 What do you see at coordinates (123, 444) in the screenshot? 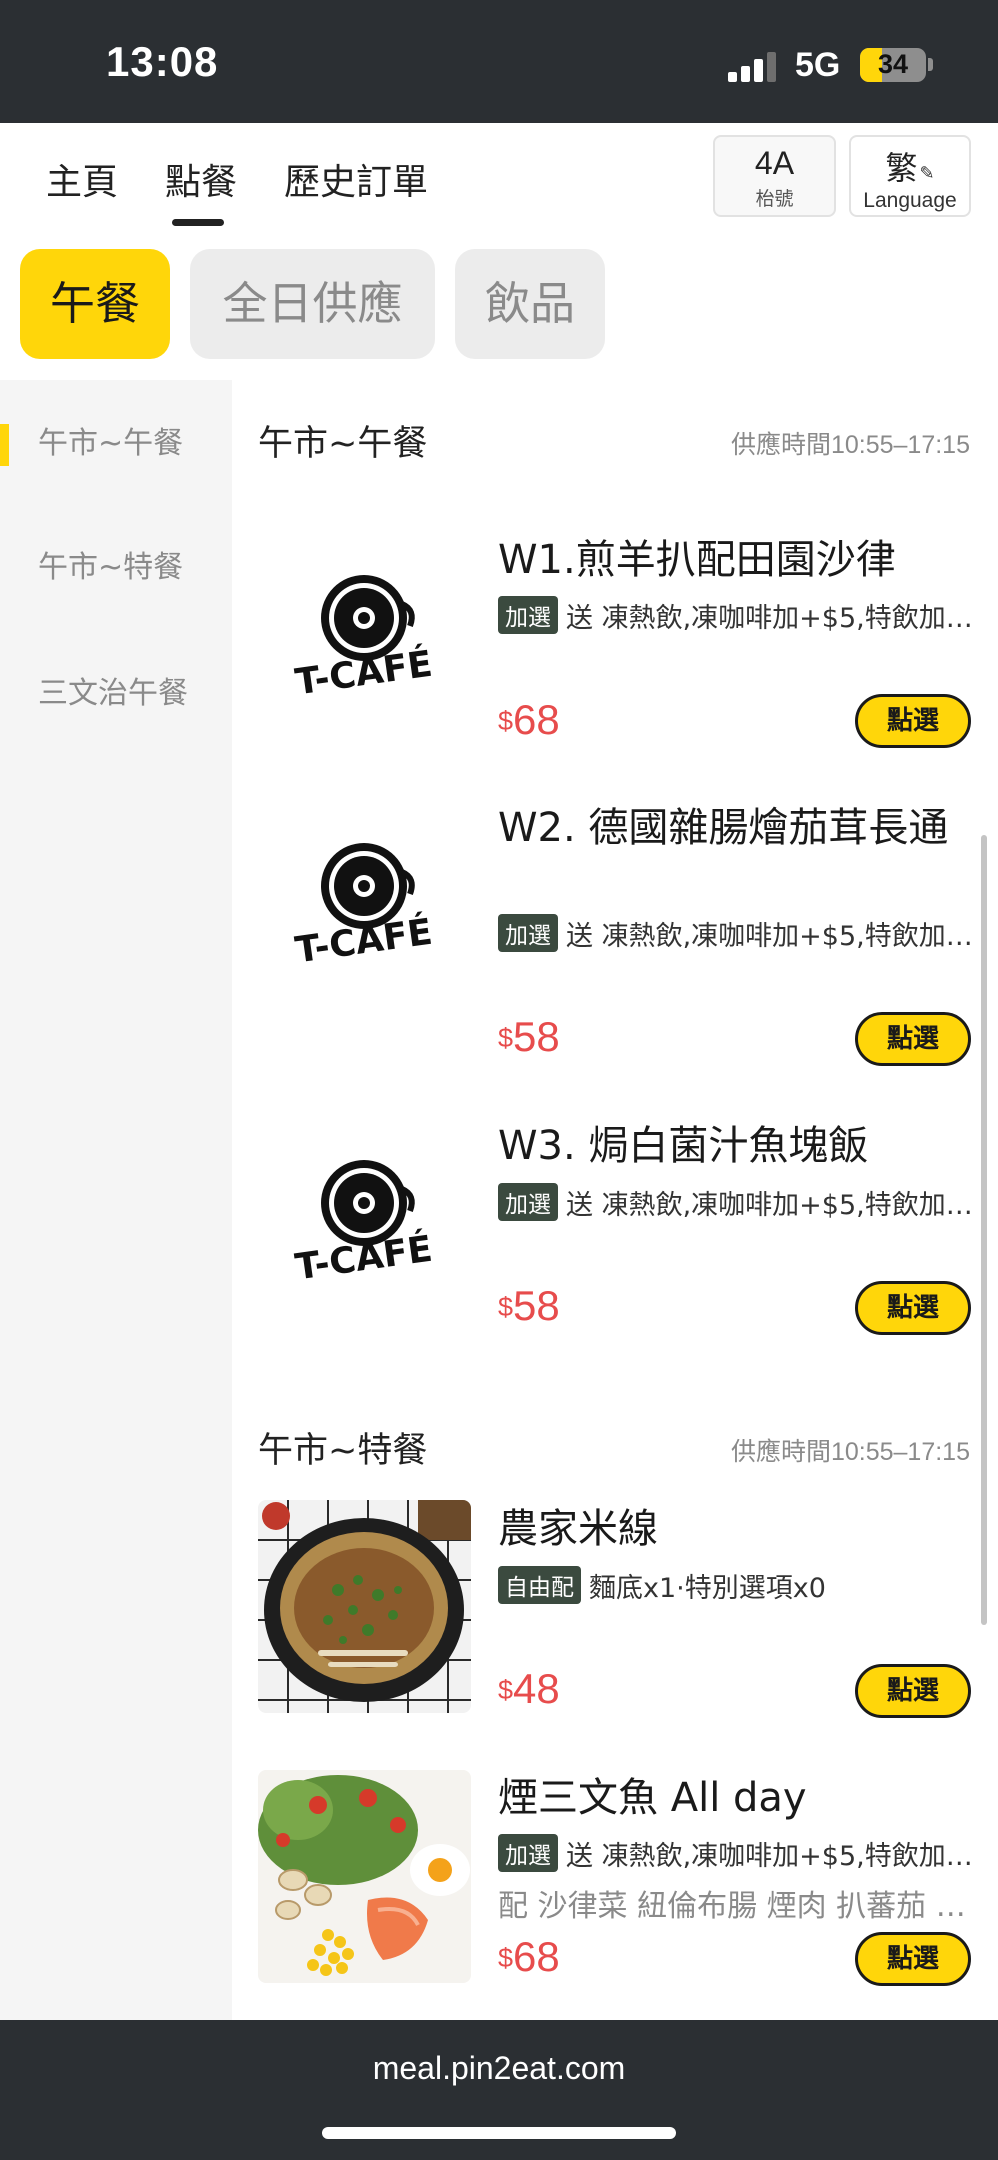
I see `sidebar-item-lunch: 午市~午餐` at bounding box center [123, 444].